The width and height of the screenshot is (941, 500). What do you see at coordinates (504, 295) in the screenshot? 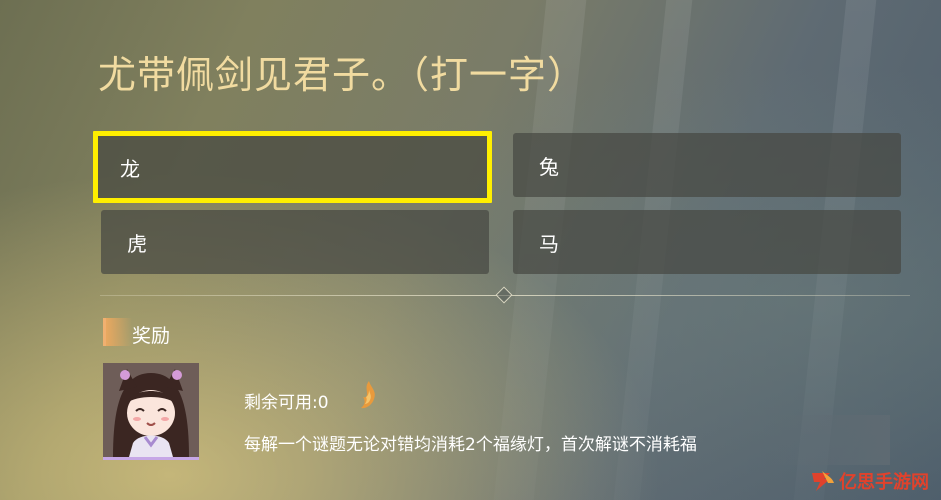
I see `diamond-divider-icon` at bounding box center [504, 295].